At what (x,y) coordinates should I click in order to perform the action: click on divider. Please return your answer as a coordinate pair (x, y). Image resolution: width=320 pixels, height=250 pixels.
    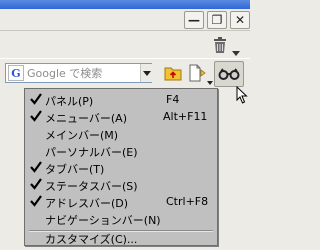
    Looking at the image, I should click on (125, 30).